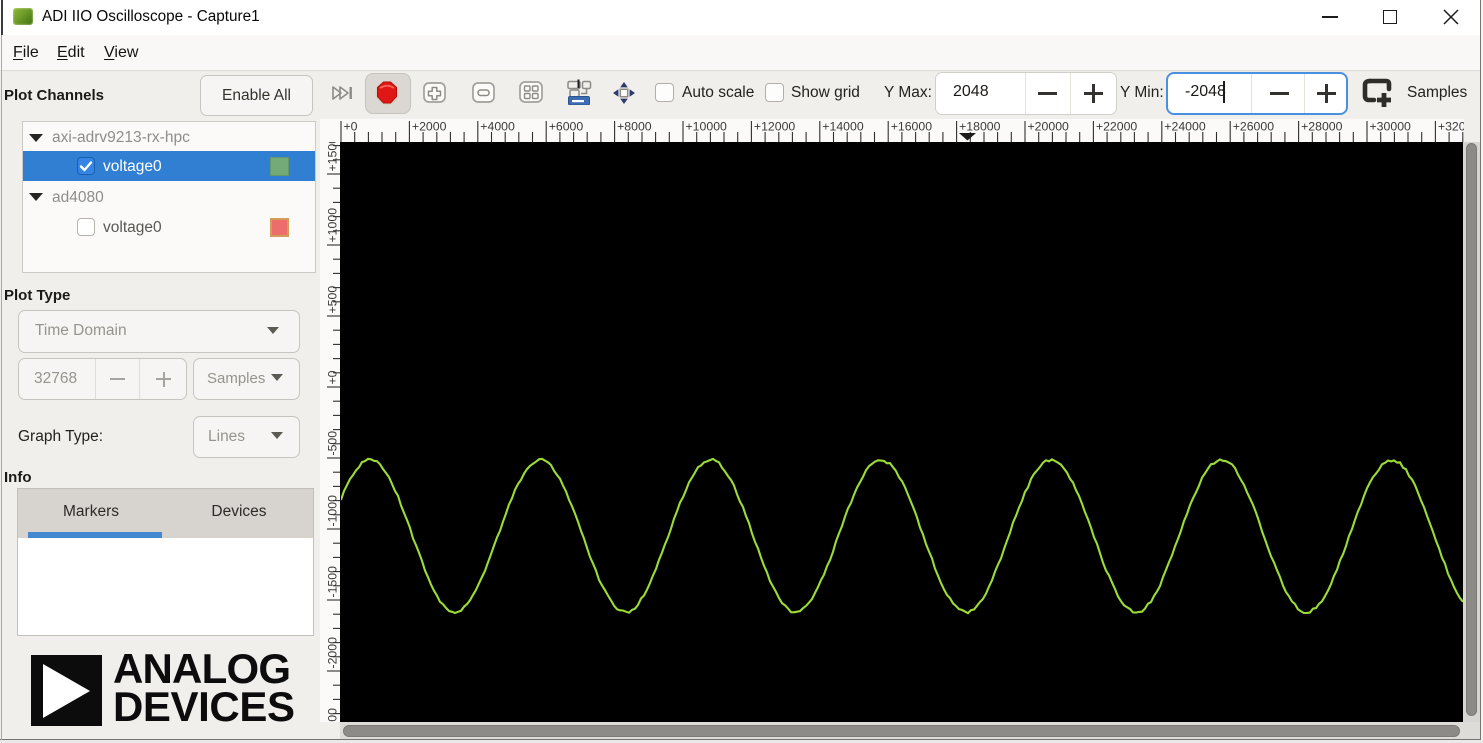  I want to click on svg-text: +1500, so click(333, 157).